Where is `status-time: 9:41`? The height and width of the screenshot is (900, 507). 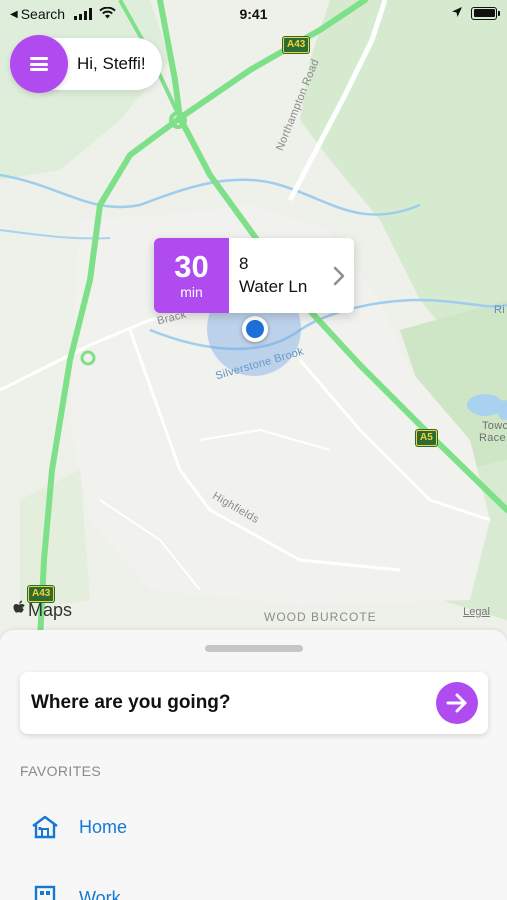 status-time: 9:41 is located at coordinates (253, 14).